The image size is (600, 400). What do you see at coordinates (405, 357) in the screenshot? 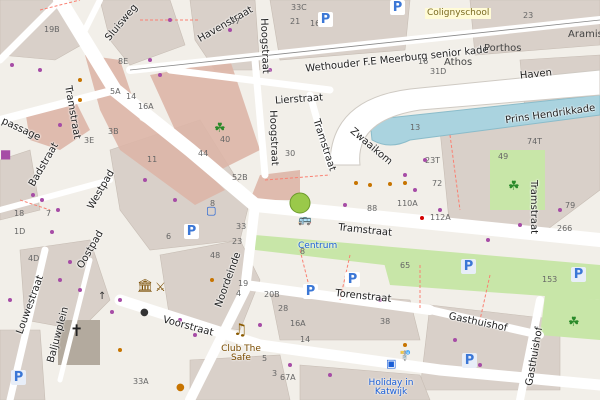
I see `bus-stop-icon: 🚏` at bounding box center [405, 357].